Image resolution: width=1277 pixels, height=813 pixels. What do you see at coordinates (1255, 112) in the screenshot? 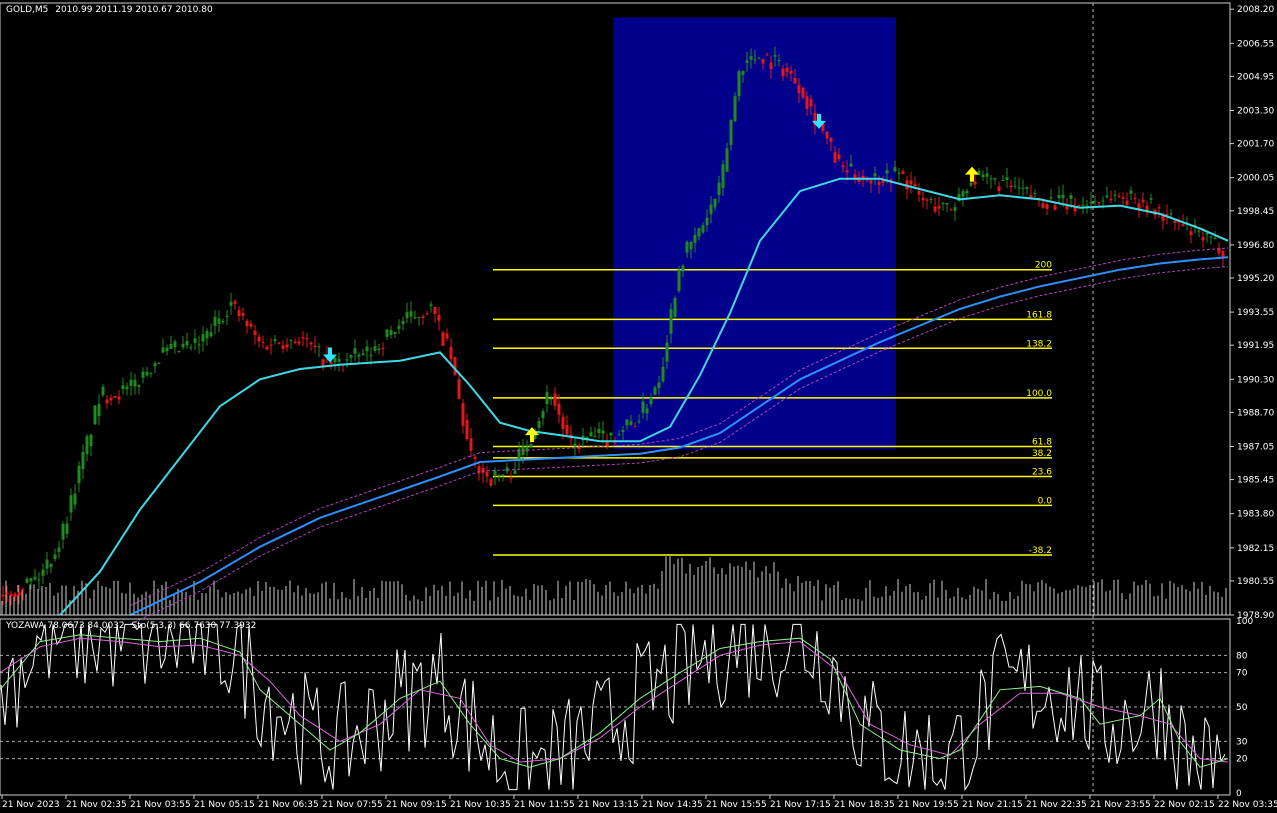
I see `price-tick-label: 2003.30` at bounding box center [1255, 112].